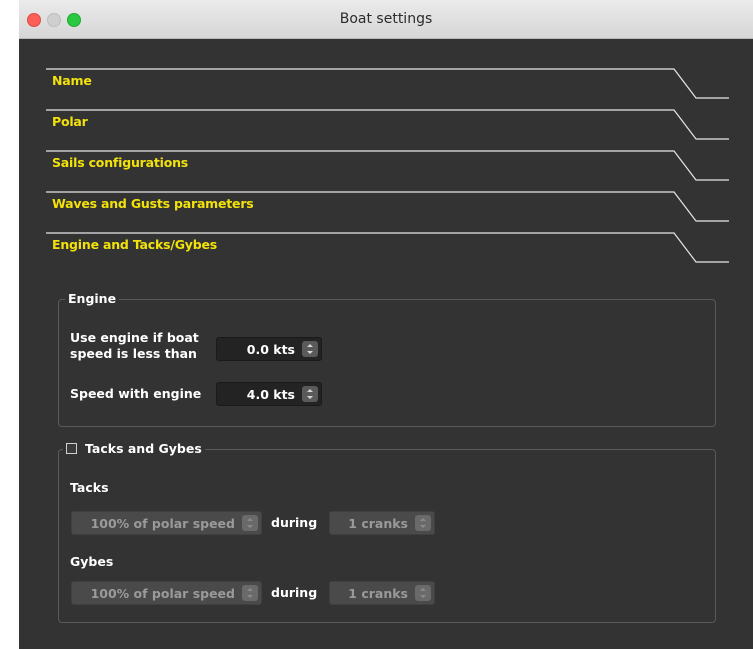 This screenshot has height=649, width=753. I want to click on section-tab-label: Sails configurations, so click(120, 162).